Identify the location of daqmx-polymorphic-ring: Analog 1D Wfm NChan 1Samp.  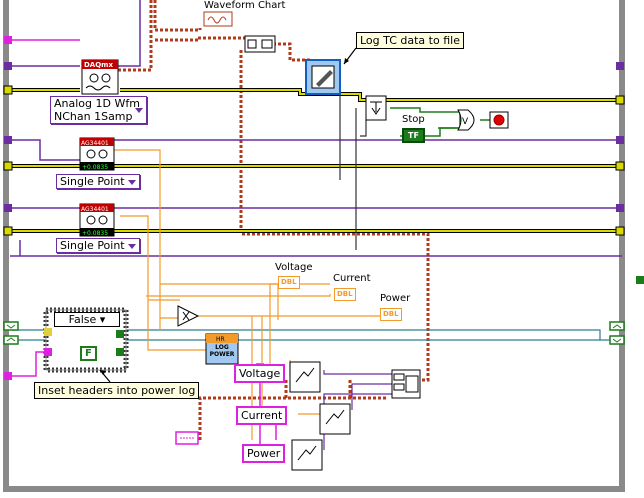
(98, 110).